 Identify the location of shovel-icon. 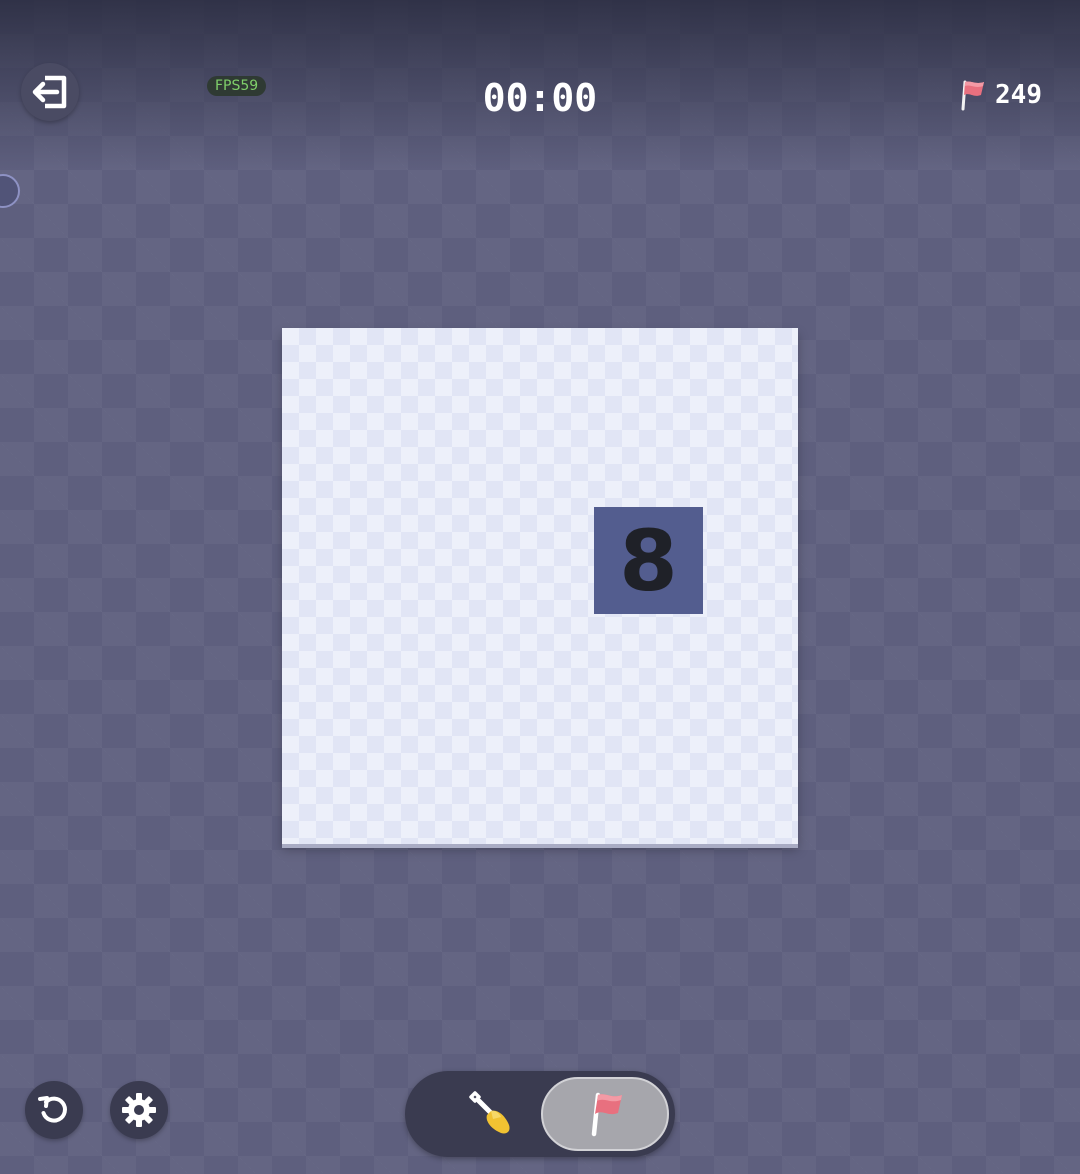
(489, 1112).